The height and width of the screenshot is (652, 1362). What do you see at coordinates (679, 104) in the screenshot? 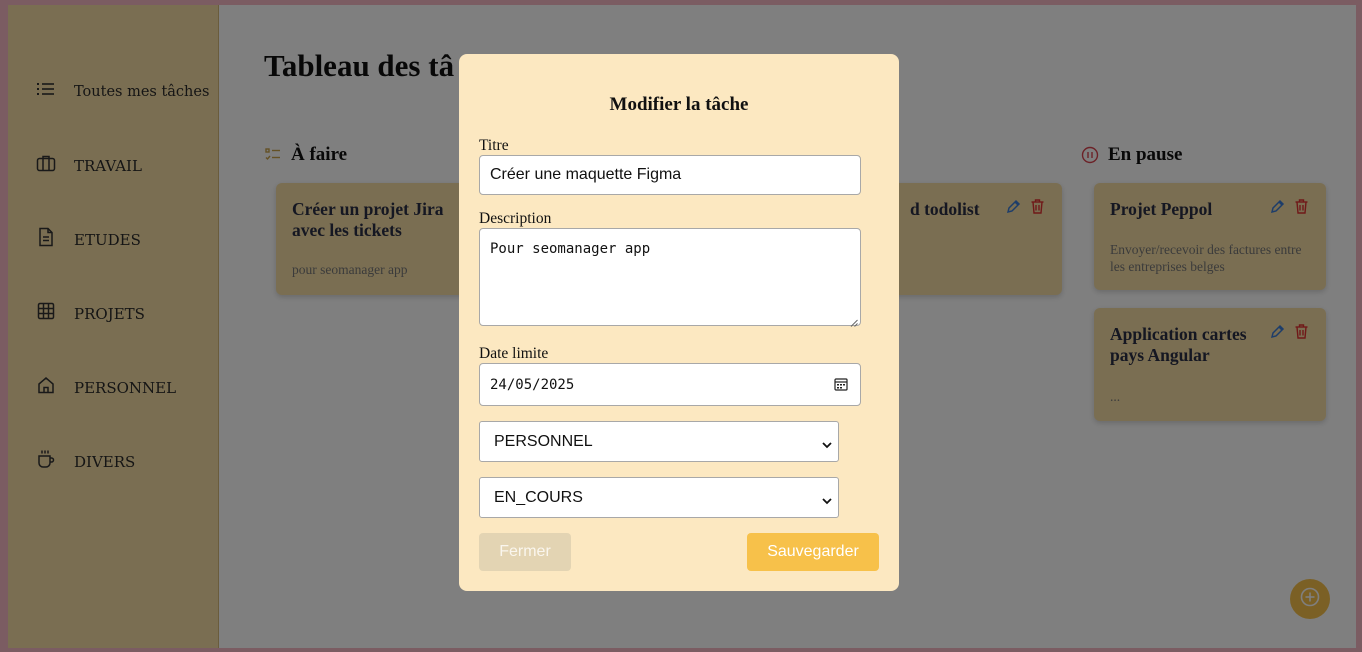
I see `modal-title: Modifier la tâche` at bounding box center [679, 104].